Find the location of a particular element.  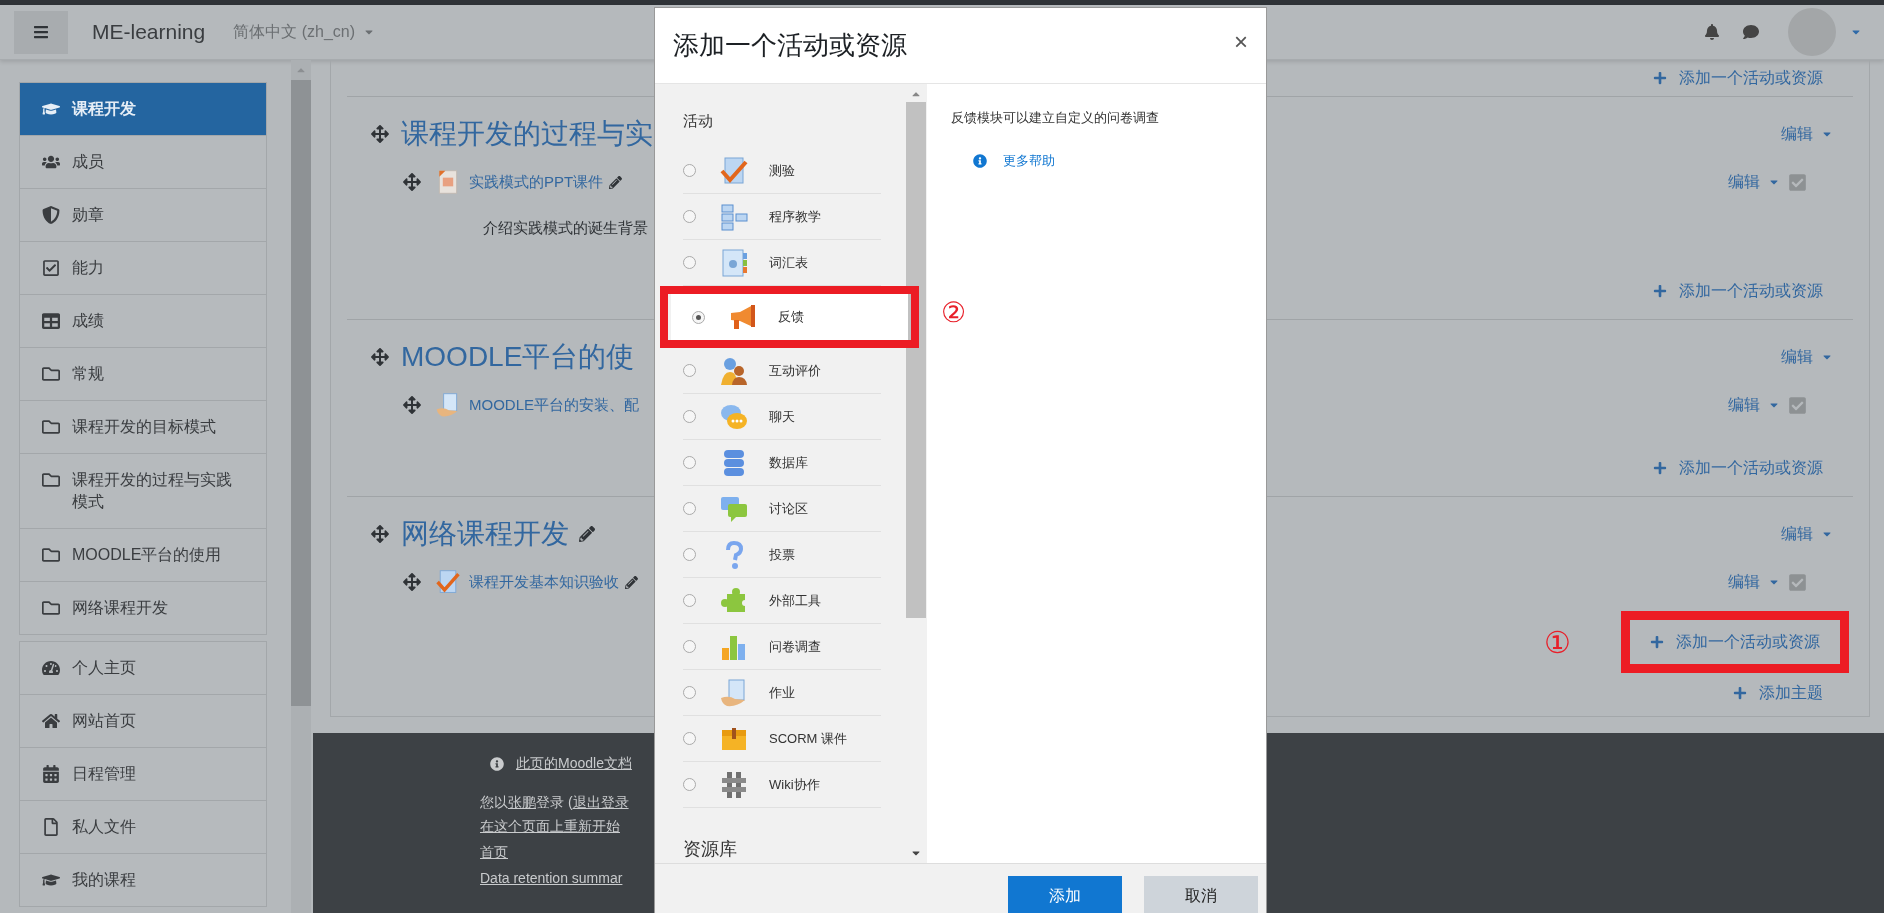

activity-link: 实践模式的PPT课件 is located at coordinates (536, 182).